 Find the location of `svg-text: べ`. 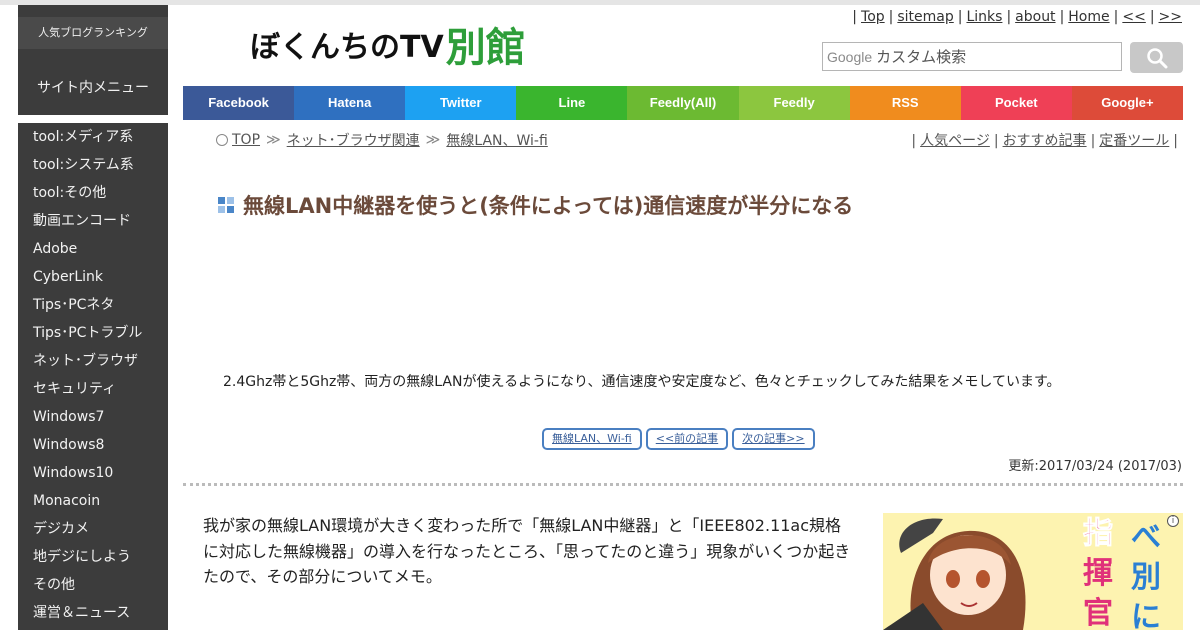

svg-text: べ is located at coordinates (1146, 537).